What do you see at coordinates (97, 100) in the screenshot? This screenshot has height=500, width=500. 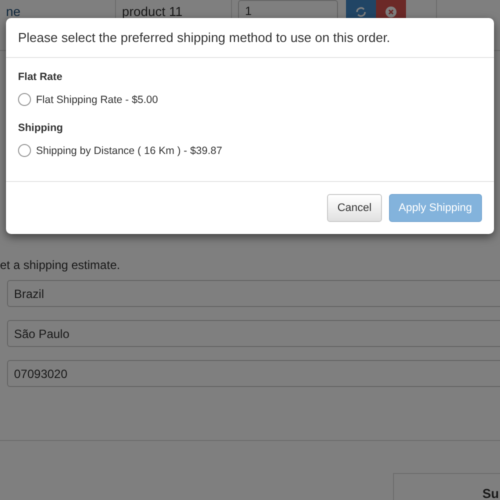 I see `option-label: Flat Shipping Rate - $5.00` at bounding box center [97, 100].